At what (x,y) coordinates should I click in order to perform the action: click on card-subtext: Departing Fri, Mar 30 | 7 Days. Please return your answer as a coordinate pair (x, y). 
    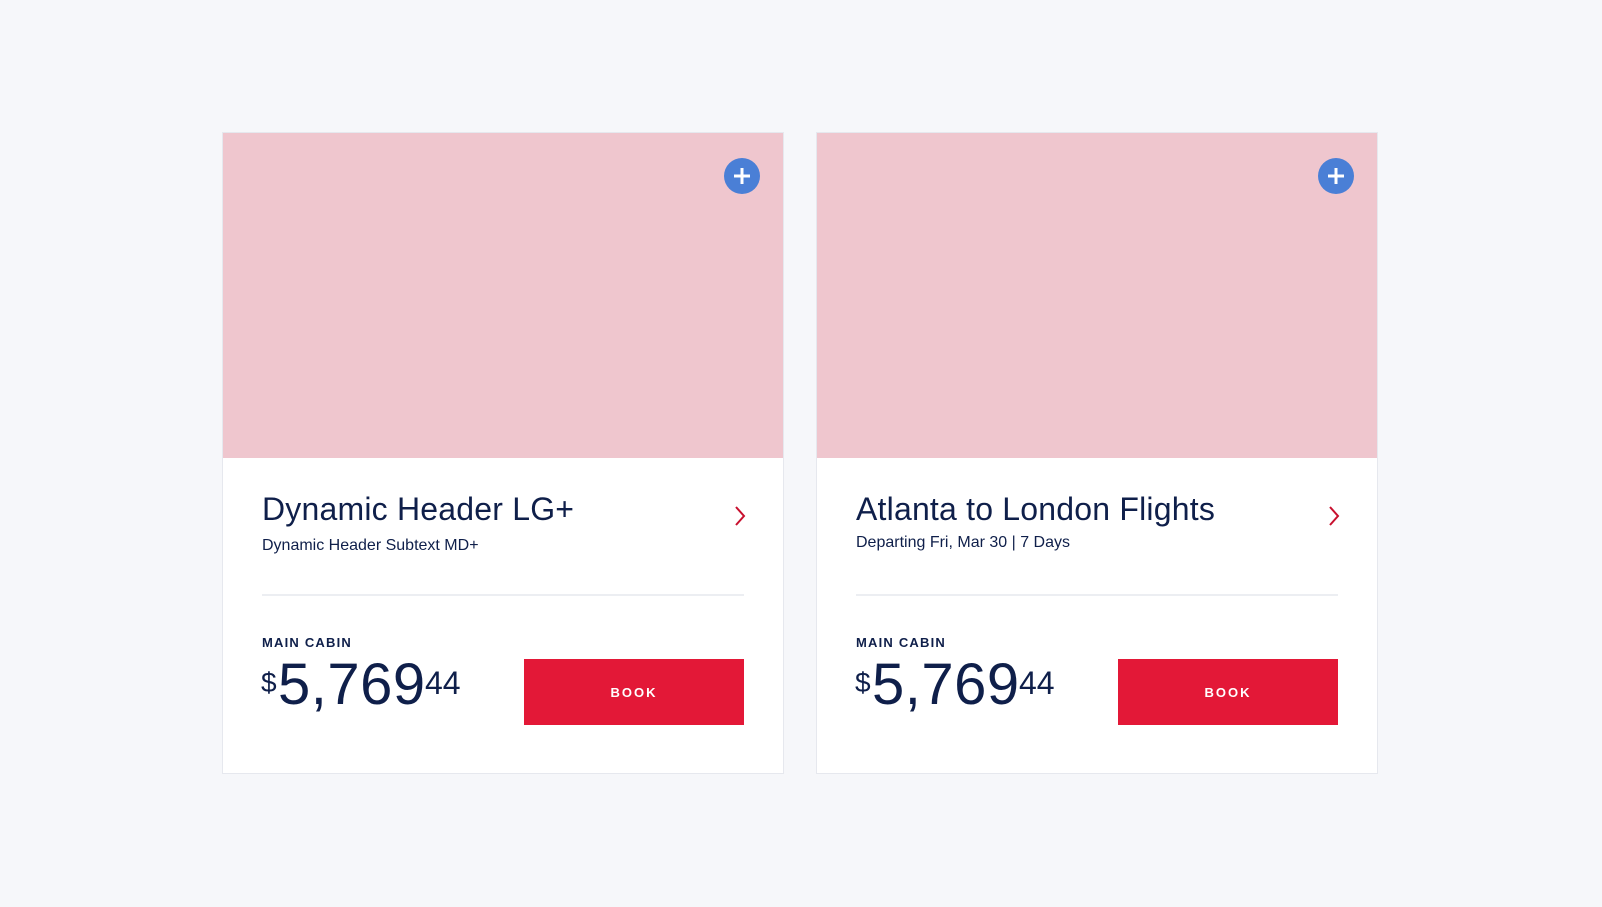
    Looking at the image, I should click on (963, 542).